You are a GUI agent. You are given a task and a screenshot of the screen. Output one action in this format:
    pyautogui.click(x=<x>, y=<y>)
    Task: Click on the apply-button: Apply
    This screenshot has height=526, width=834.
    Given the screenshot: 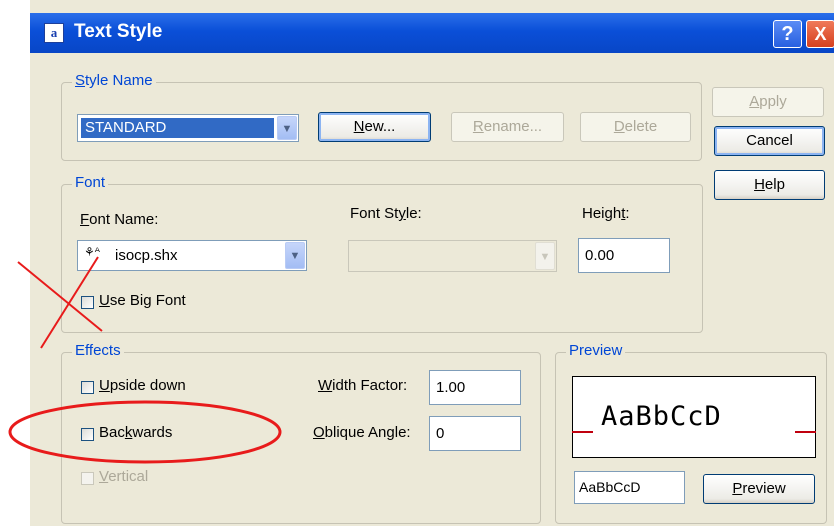 What is the action you would take?
    pyautogui.click(x=768, y=102)
    